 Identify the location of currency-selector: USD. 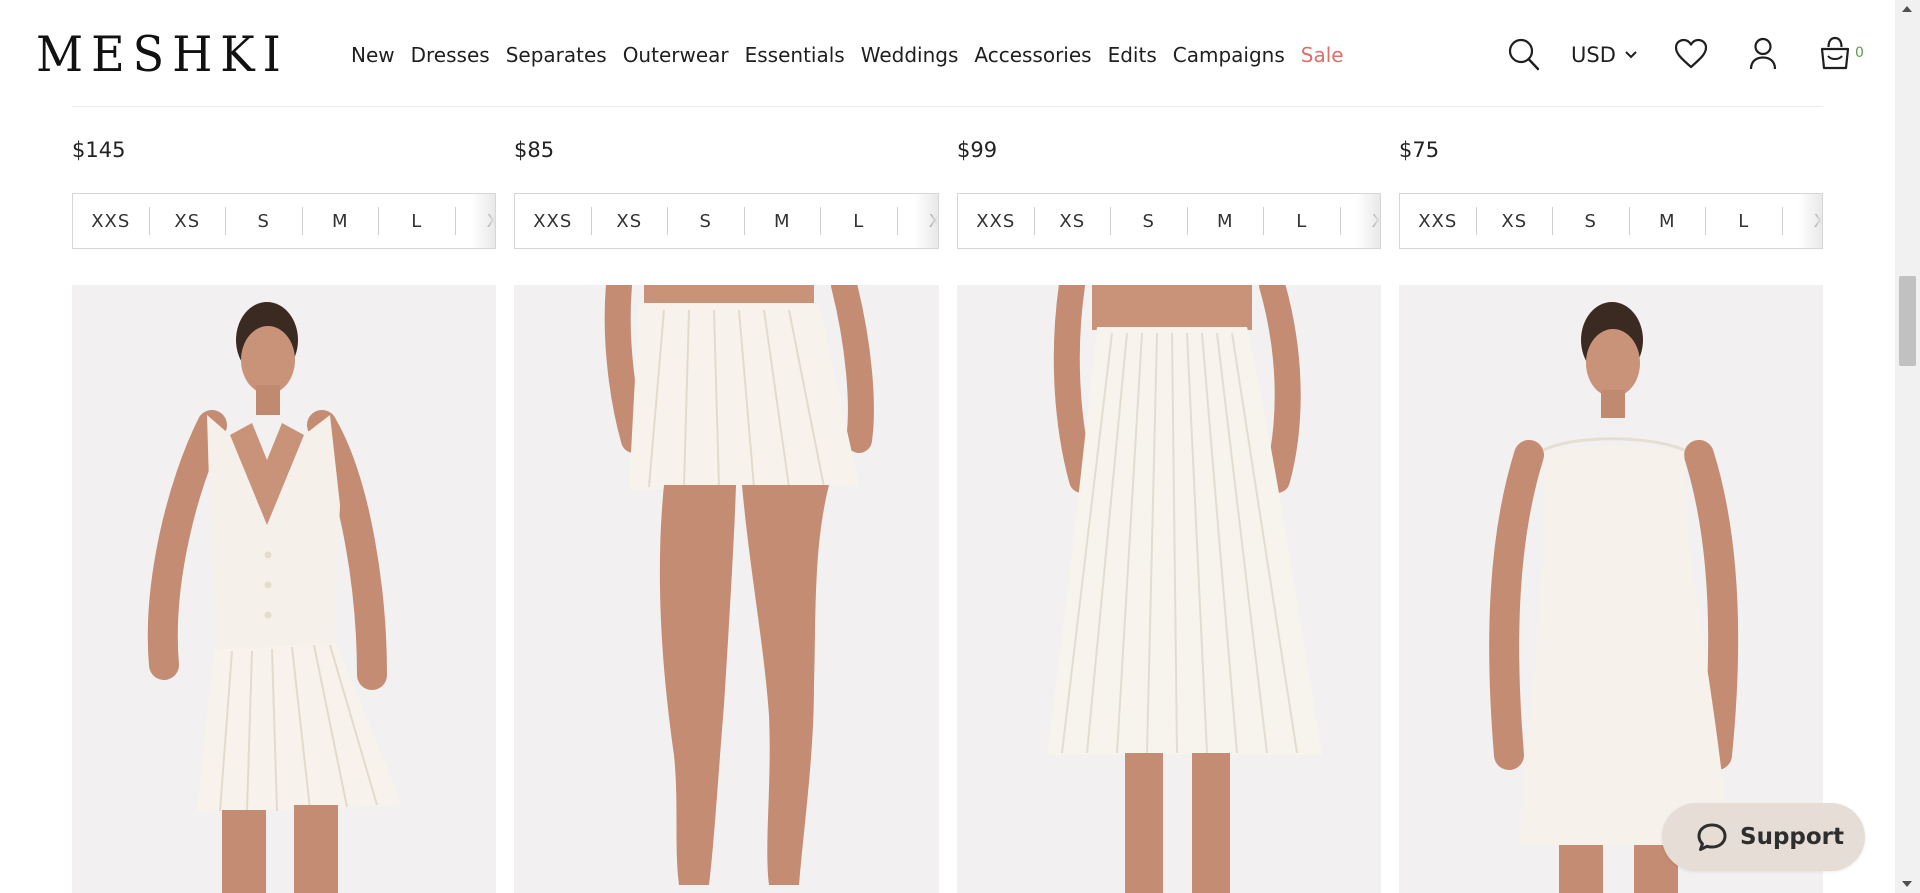
(1604, 55).